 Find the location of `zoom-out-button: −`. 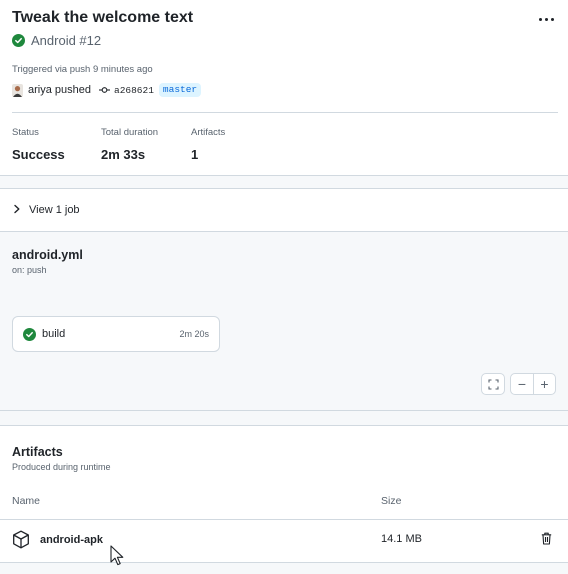

zoom-out-button: − is located at coordinates (522, 384).